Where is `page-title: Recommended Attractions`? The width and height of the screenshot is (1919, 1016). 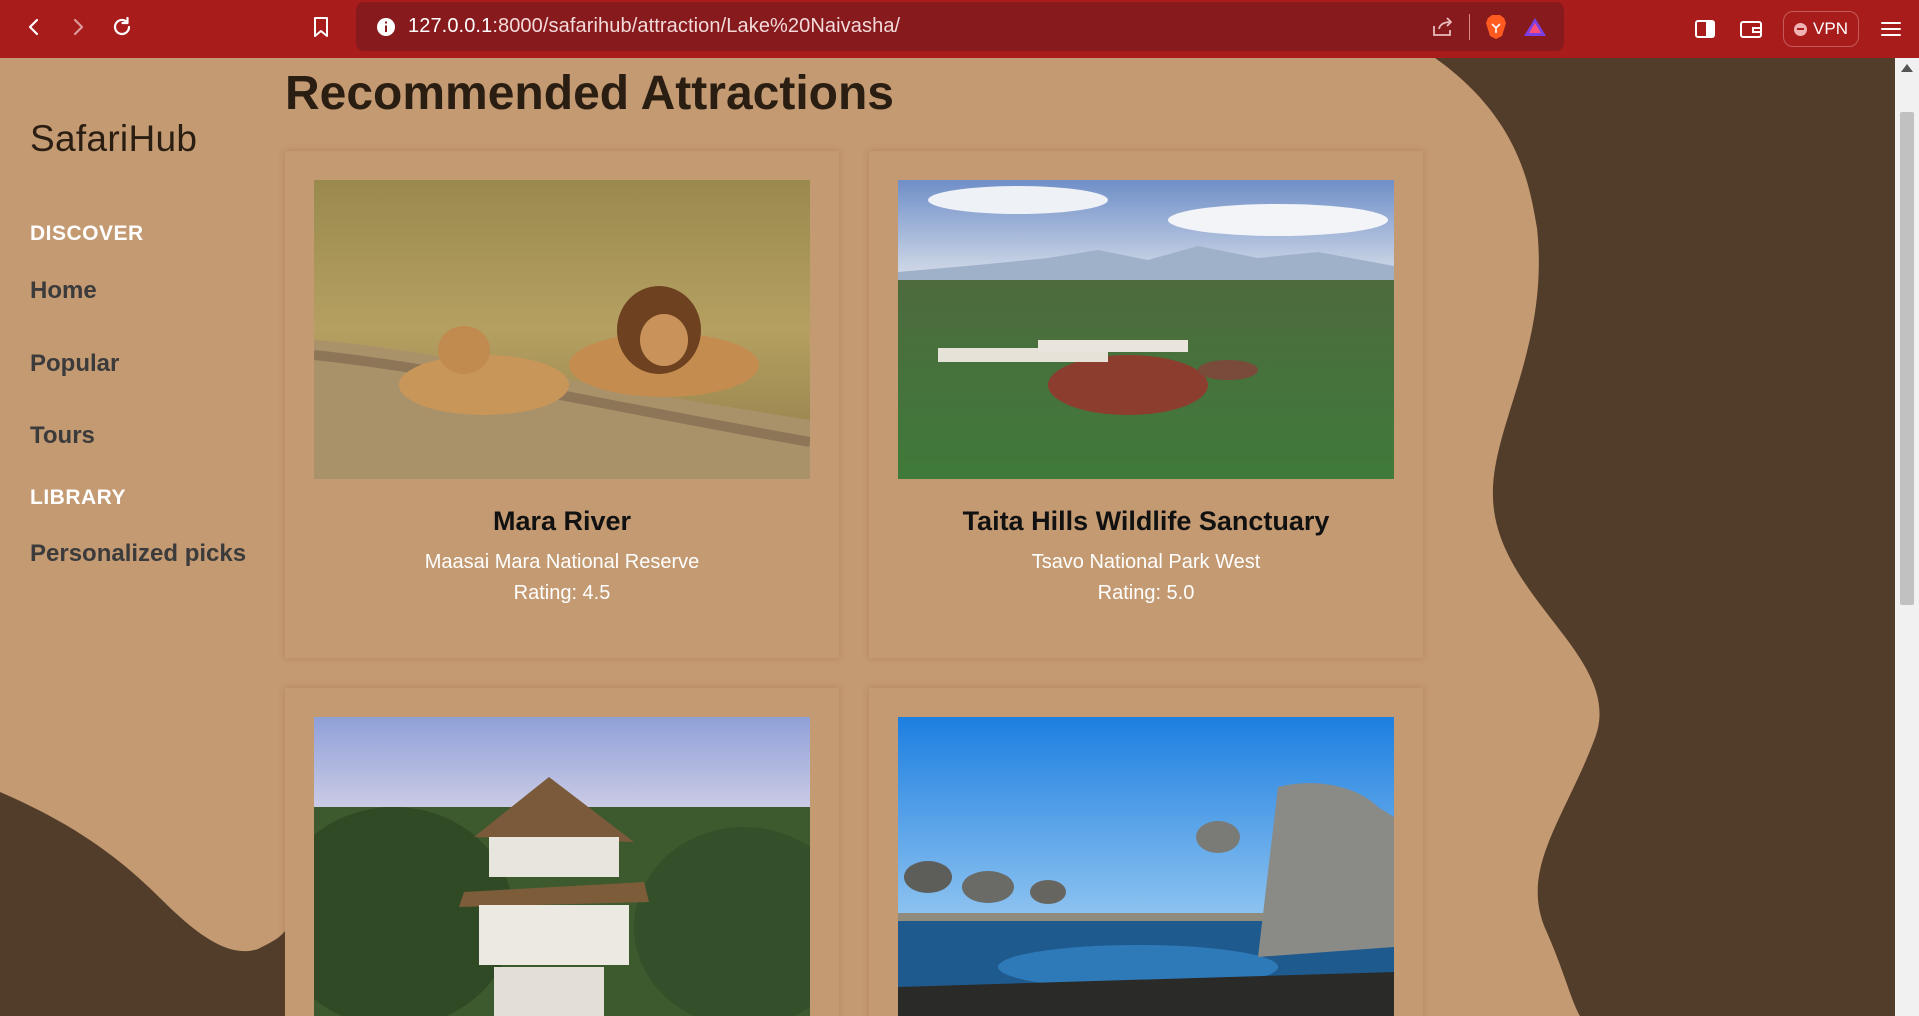 page-title: Recommended Attractions is located at coordinates (589, 93).